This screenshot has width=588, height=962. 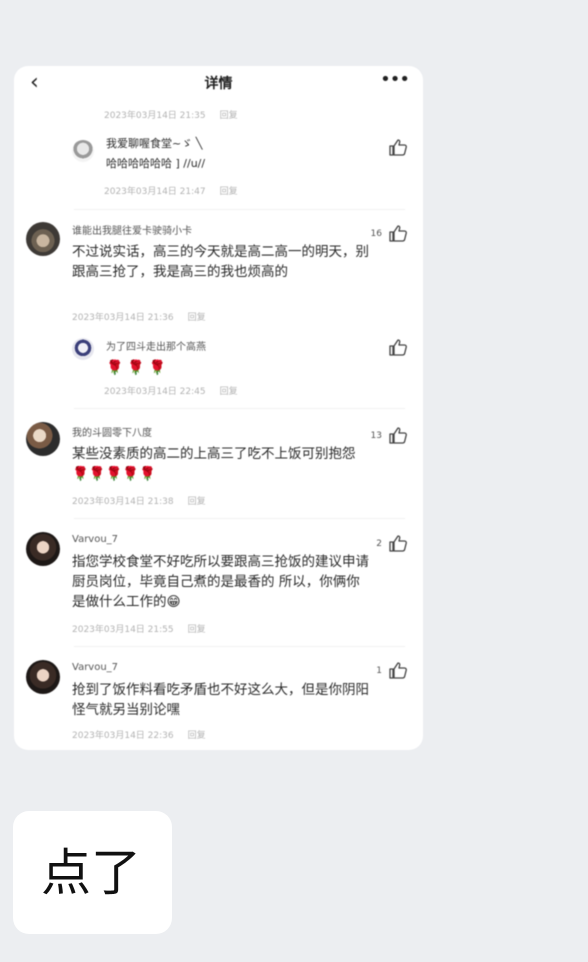 I want to click on comment-meta: 2023年03月14日 21:35 回复, so click(x=171, y=116).